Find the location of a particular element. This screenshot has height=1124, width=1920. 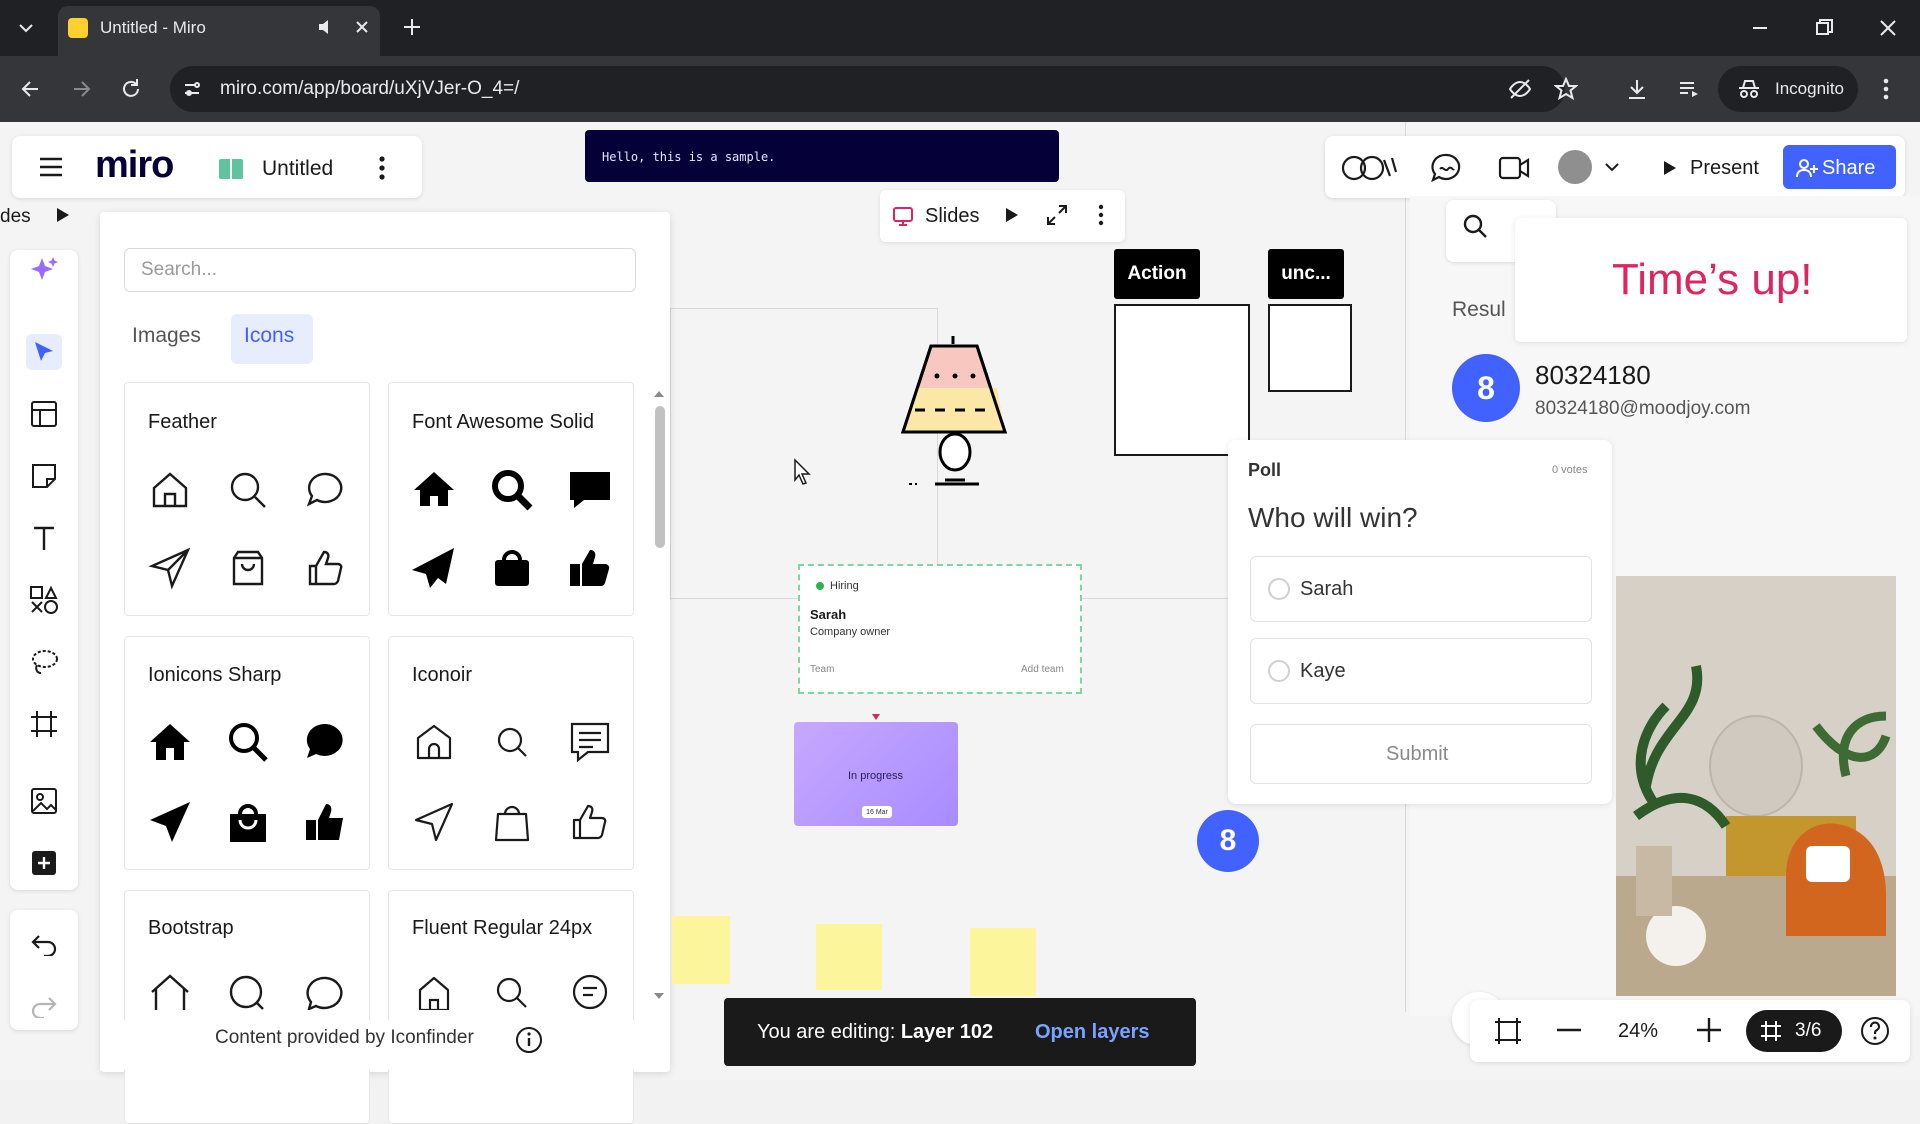

undo-icon is located at coordinates (44, 944).